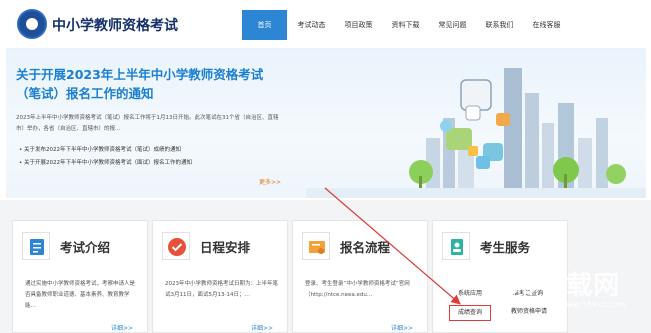 This screenshot has height=333, width=651. I want to click on hero-title: 关于开展2023年上半年中小学教师资格考试（笔试）报名工作的通知, so click(151, 84).